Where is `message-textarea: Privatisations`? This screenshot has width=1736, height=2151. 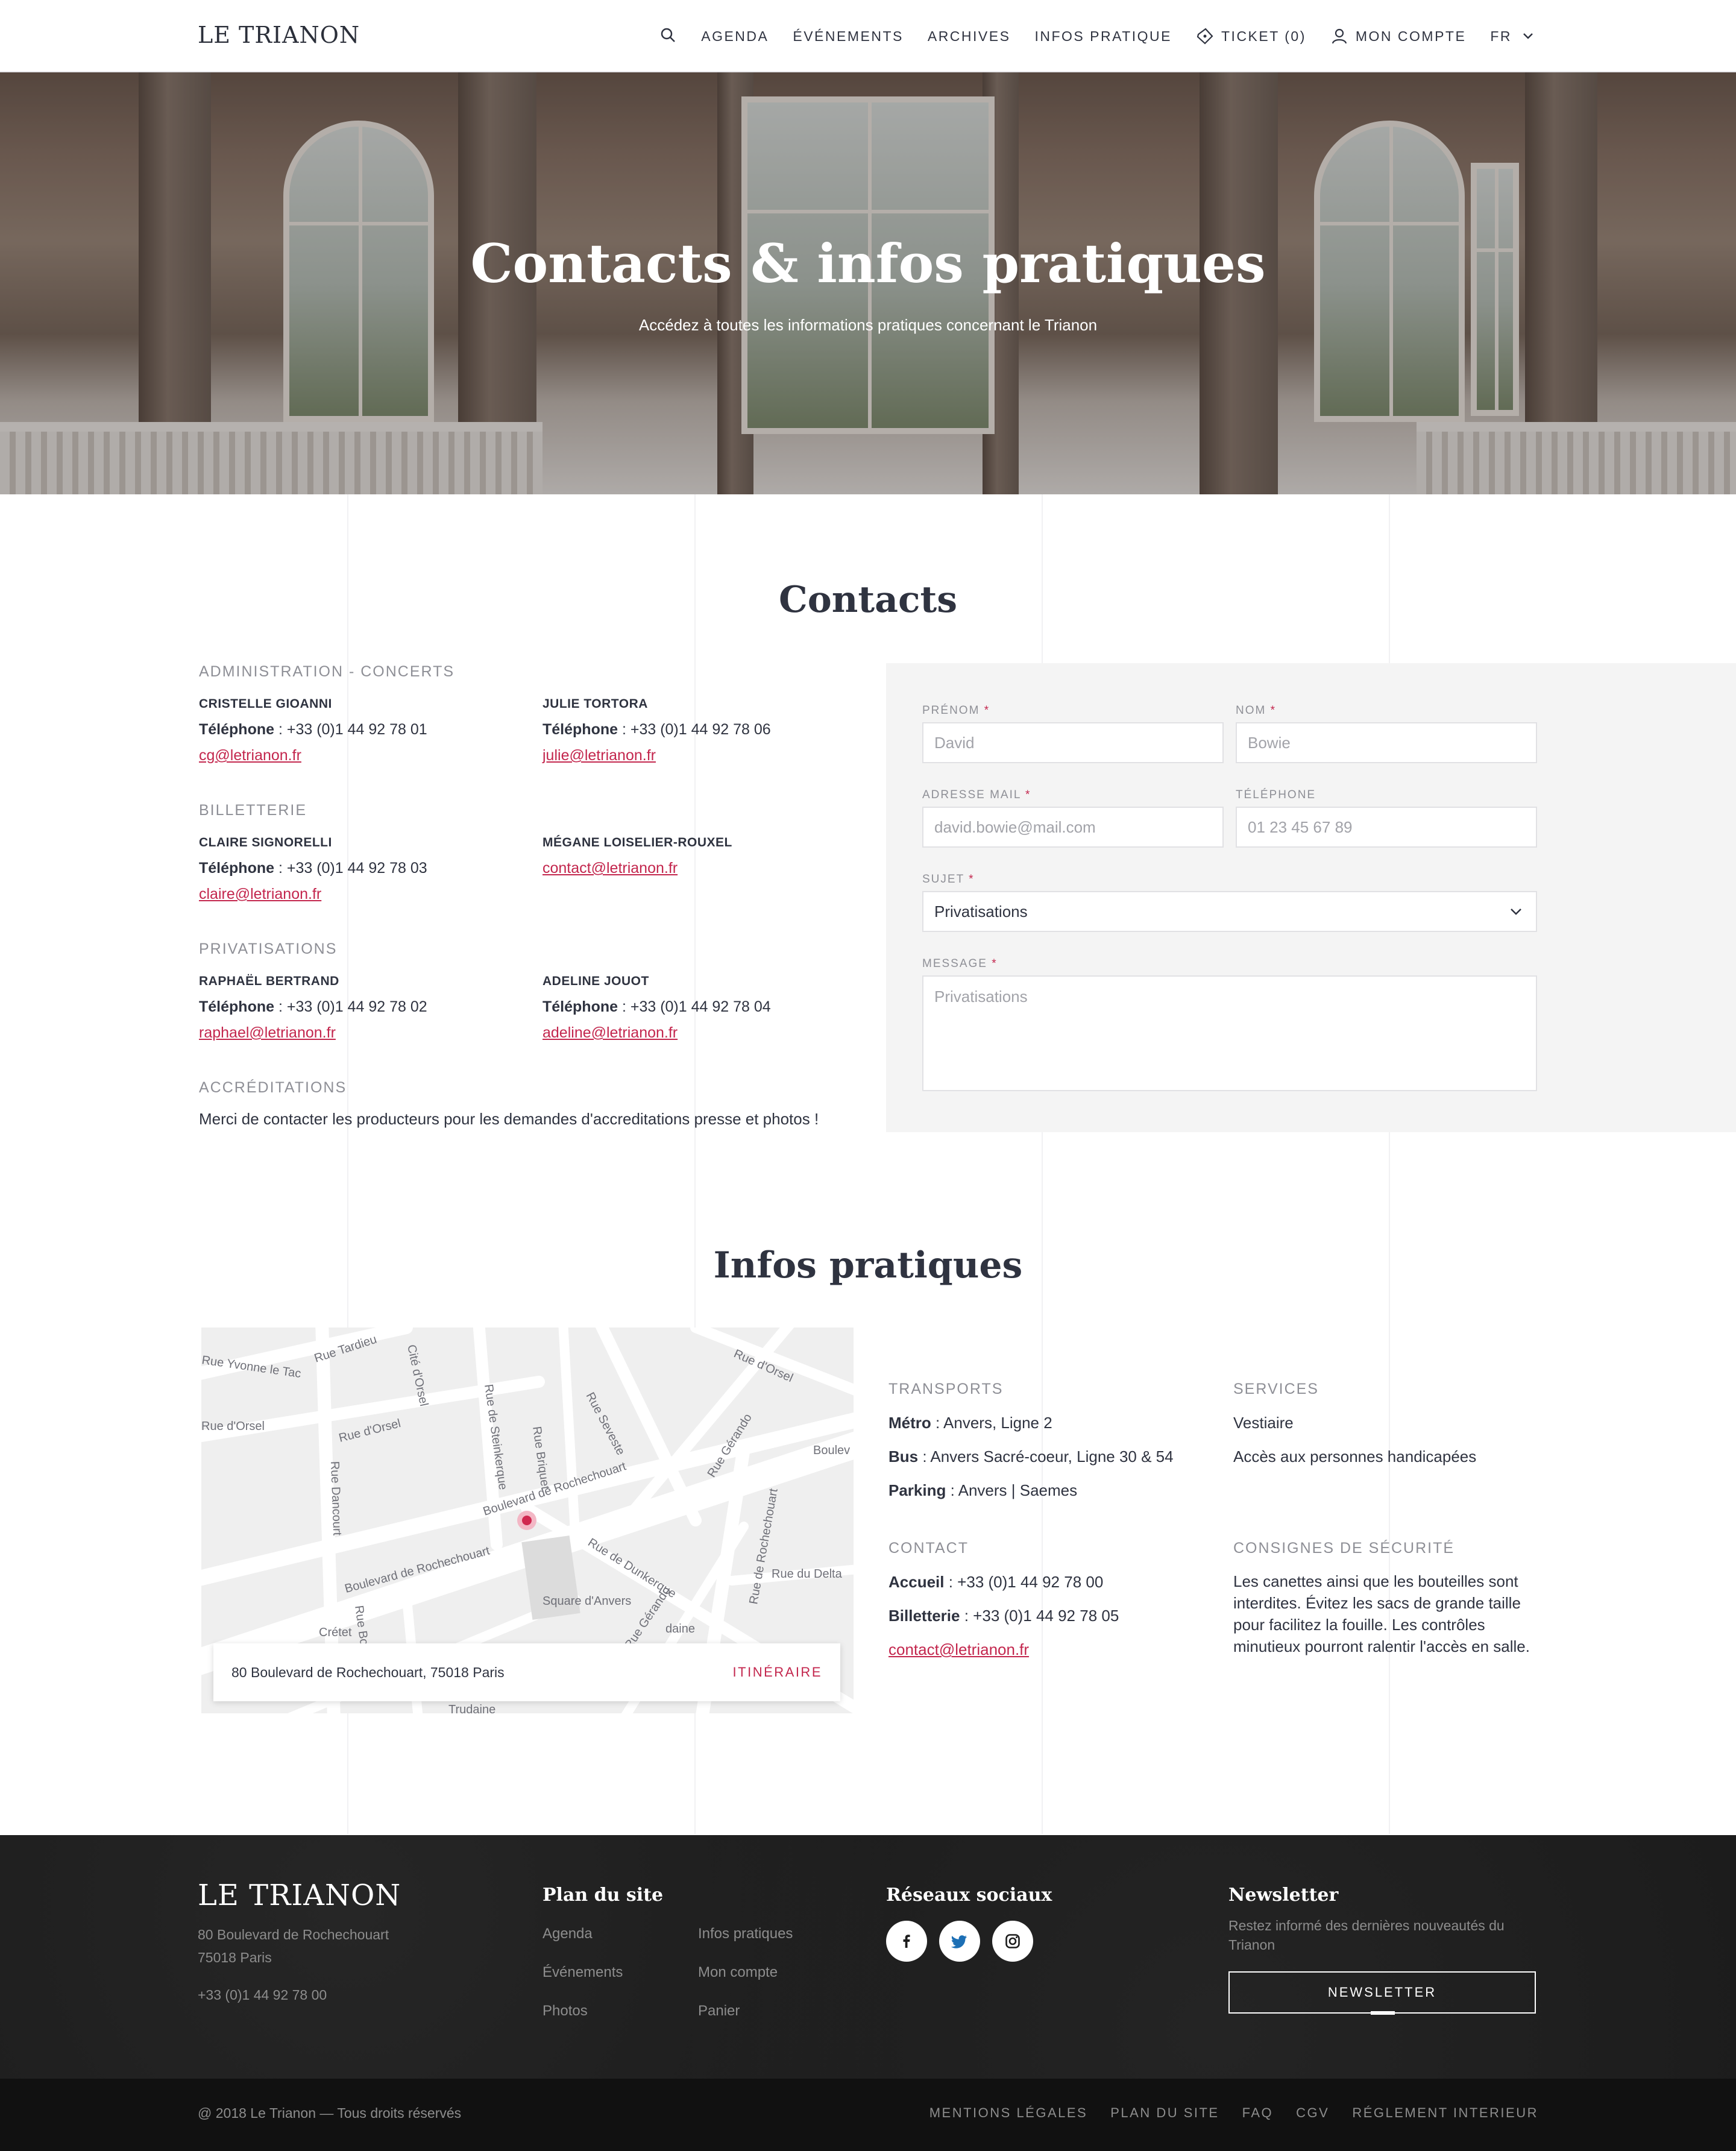 message-textarea: Privatisations is located at coordinates (1229, 1033).